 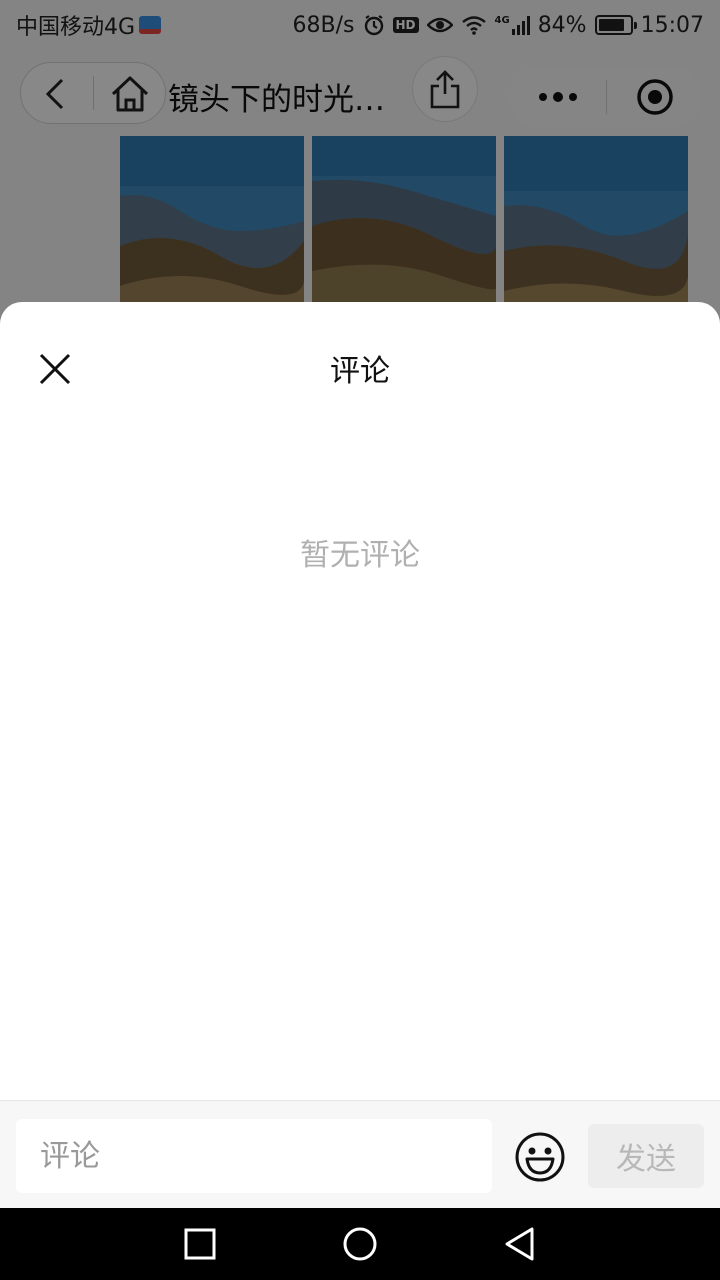 I want to click on home-circle-icon, so click(x=360, y=1244).